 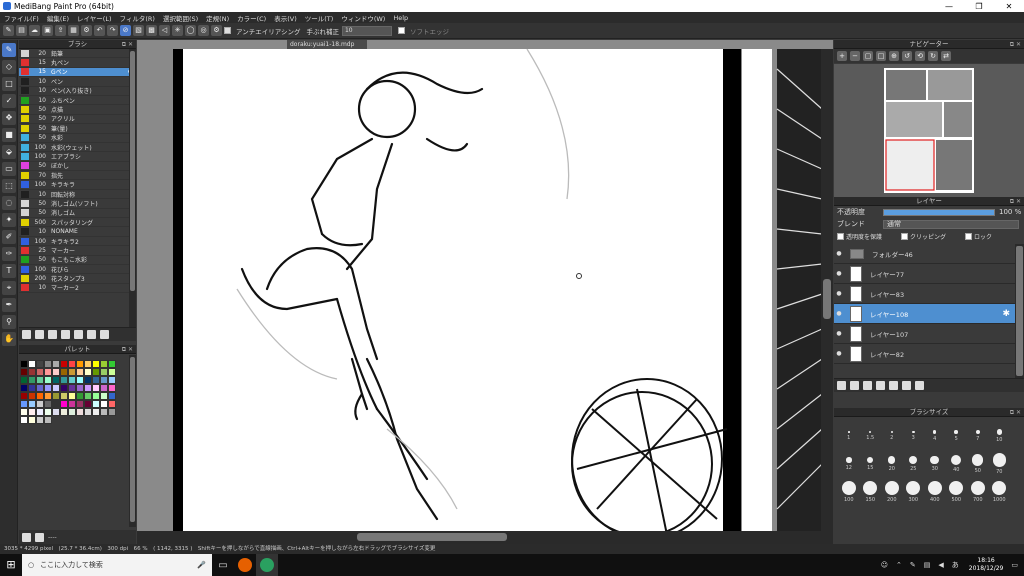 I want to click on menu-item: フィルタ(R), so click(x=137, y=18).